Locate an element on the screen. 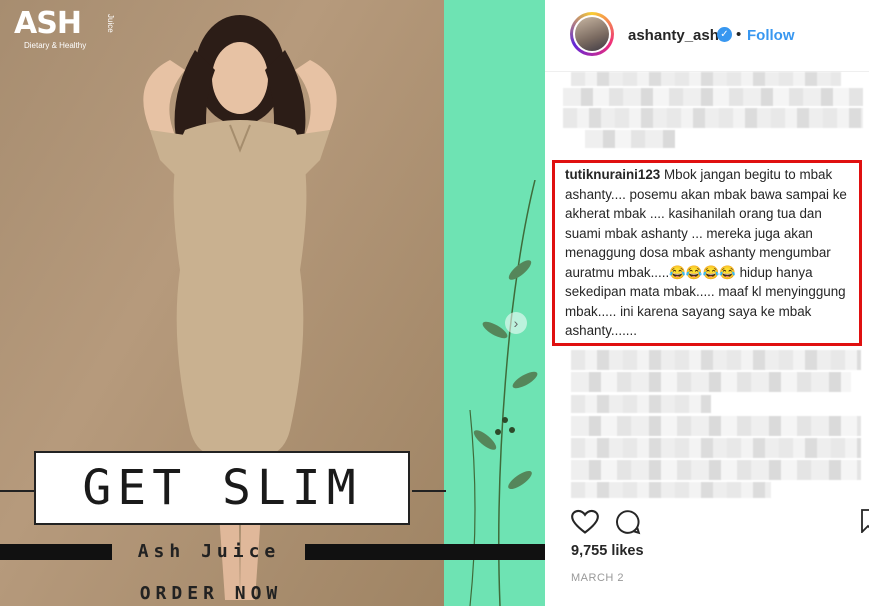  next-image-button: › is located at coordinates (516, 323).